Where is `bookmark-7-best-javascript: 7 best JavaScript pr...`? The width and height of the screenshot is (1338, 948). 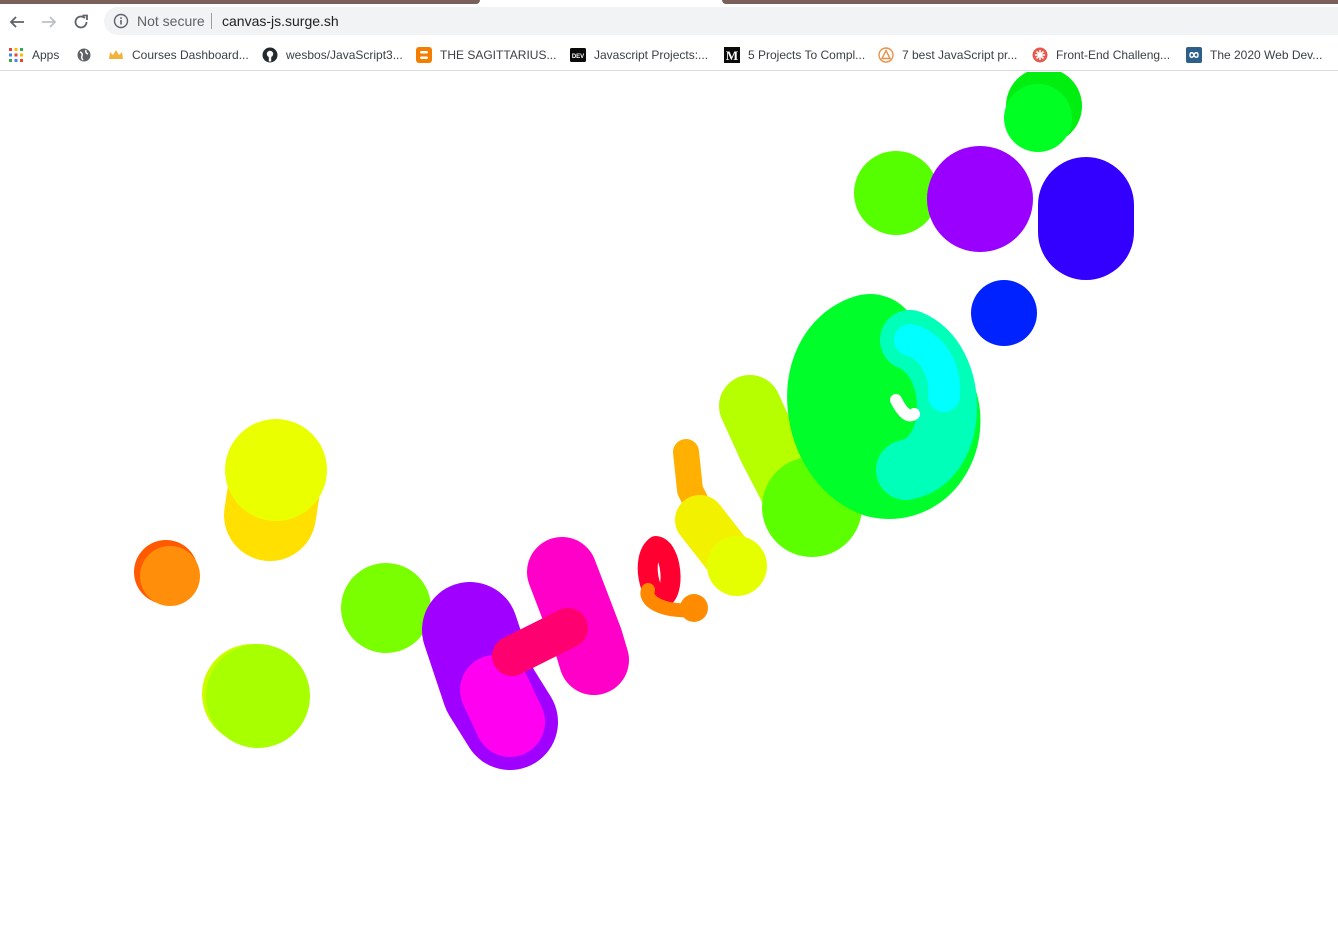 bookmark-7-best-javascript: 7 best JavaScript pr... is located at coordinates (947, 55).